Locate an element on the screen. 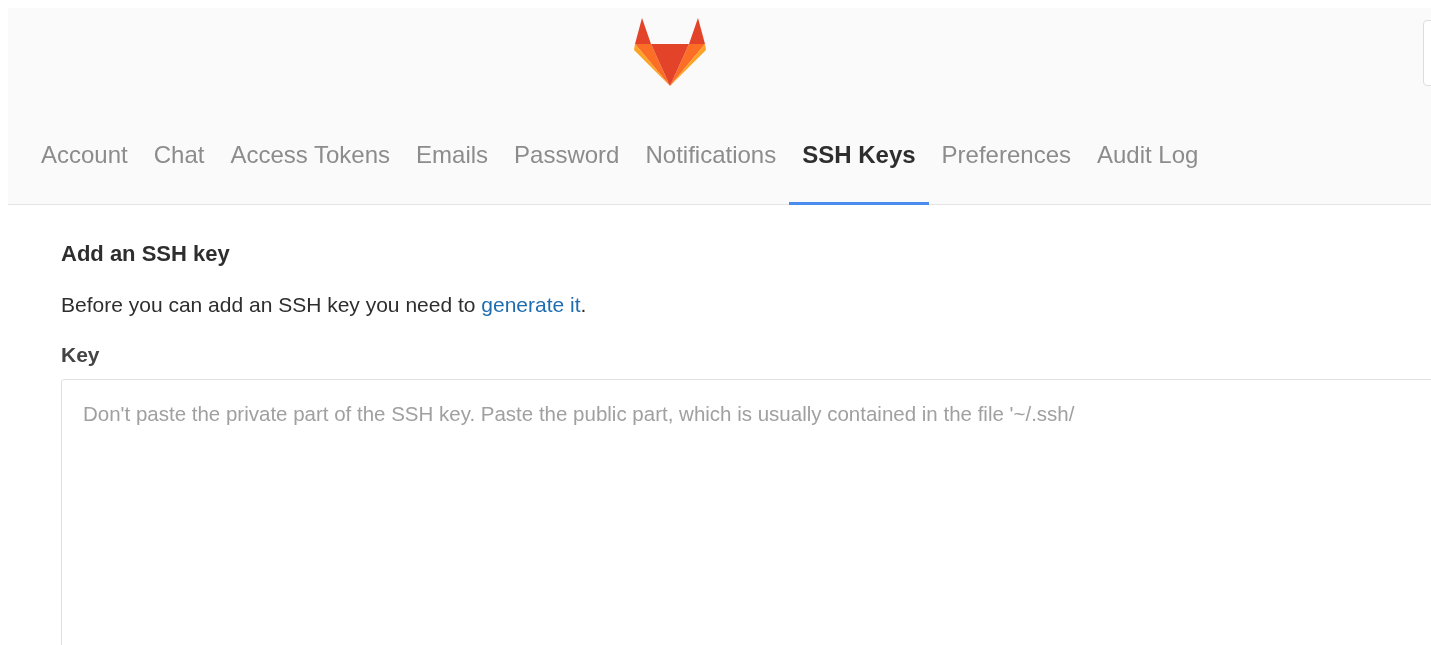  fox-logo-icon is located at coordinates (670, 52).